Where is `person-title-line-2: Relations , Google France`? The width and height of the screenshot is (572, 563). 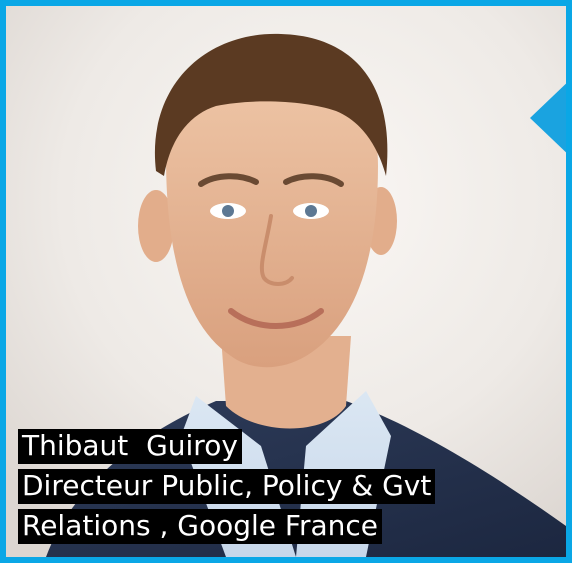 person-title-line-2: Relations , Google France is located at coordinates (200, 526).